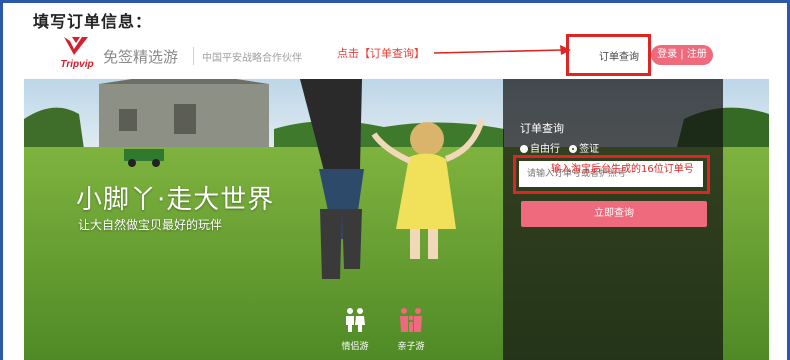  What do you see at coordinates (175, 200) in the screenshot?
I see `hero-slogan: 小脚丫·走大世界` at bounding box center [175, 200].